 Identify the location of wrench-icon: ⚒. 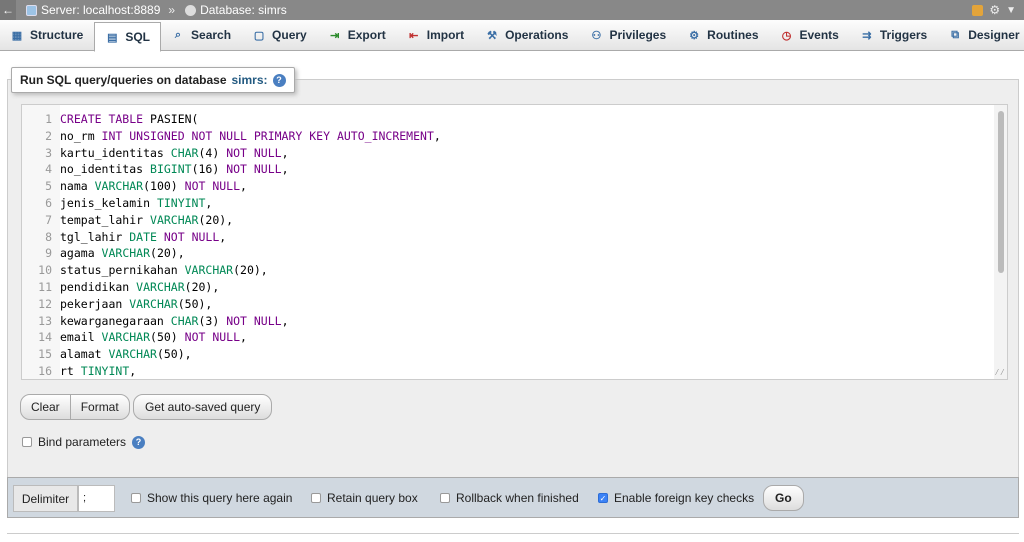
(492, 35).